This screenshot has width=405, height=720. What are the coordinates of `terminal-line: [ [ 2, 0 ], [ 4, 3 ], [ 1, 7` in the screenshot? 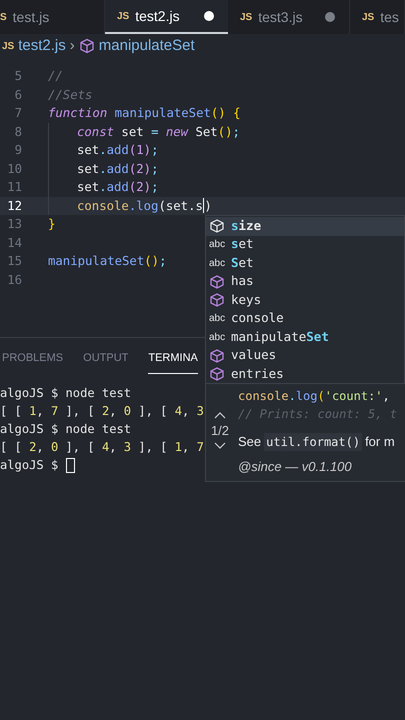 It's located at (102, 447).